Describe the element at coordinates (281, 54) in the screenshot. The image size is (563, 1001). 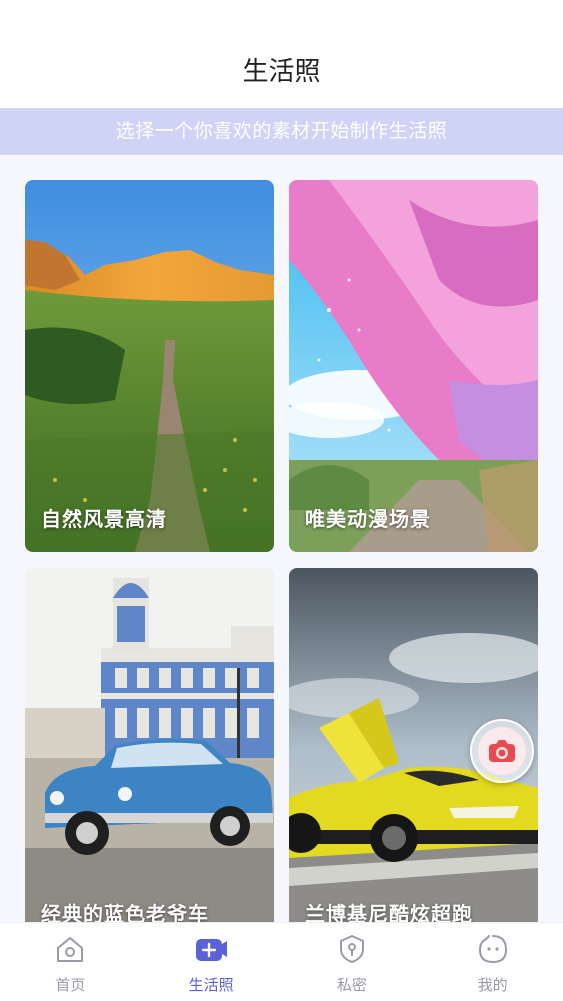
I see `header: 生活照` at that location.